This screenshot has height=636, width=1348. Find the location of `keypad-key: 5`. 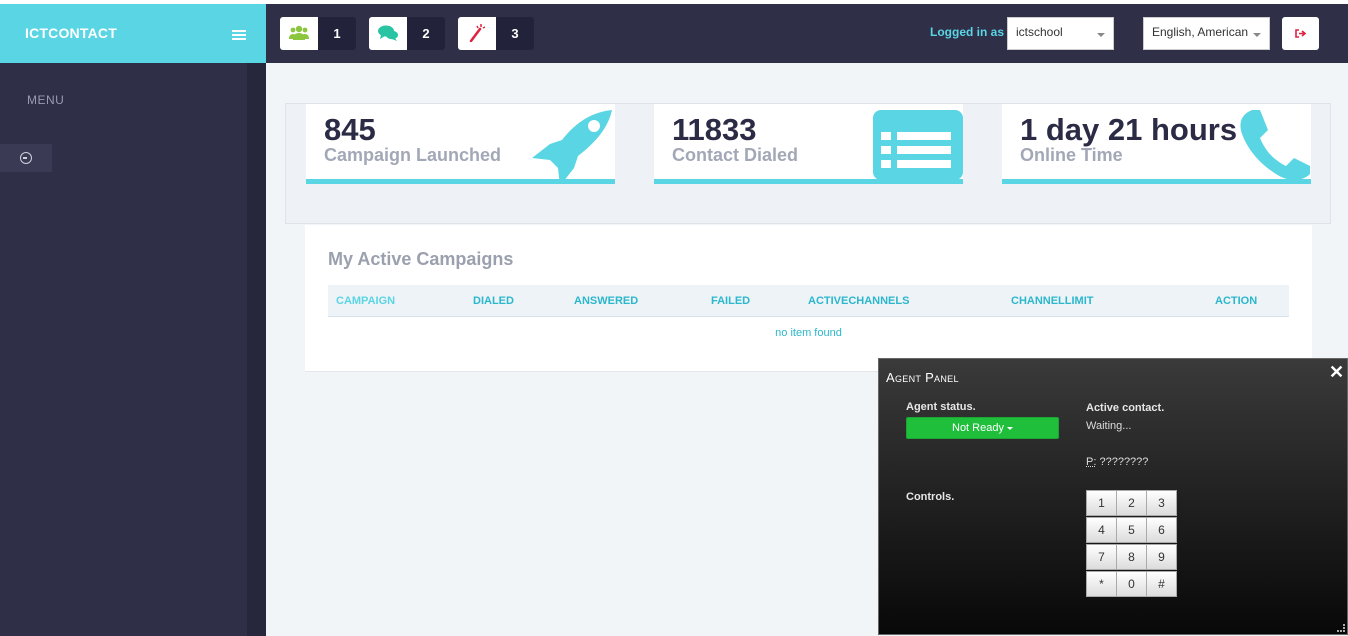

keypad-key: 5 is located at coordinates (1131, 530).